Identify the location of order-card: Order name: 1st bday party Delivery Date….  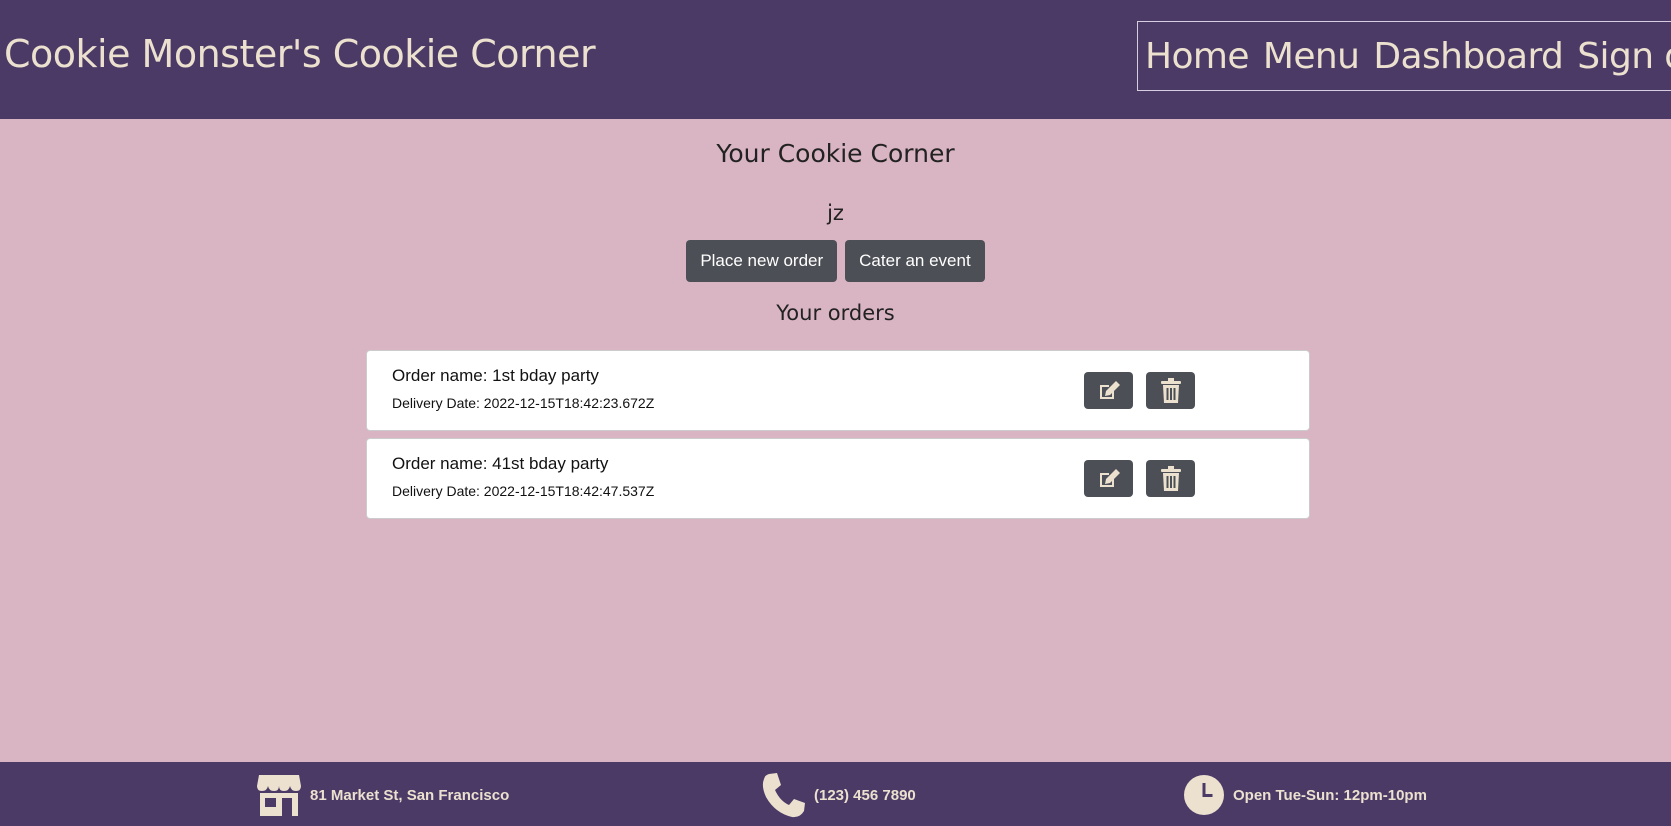
(838, 390).